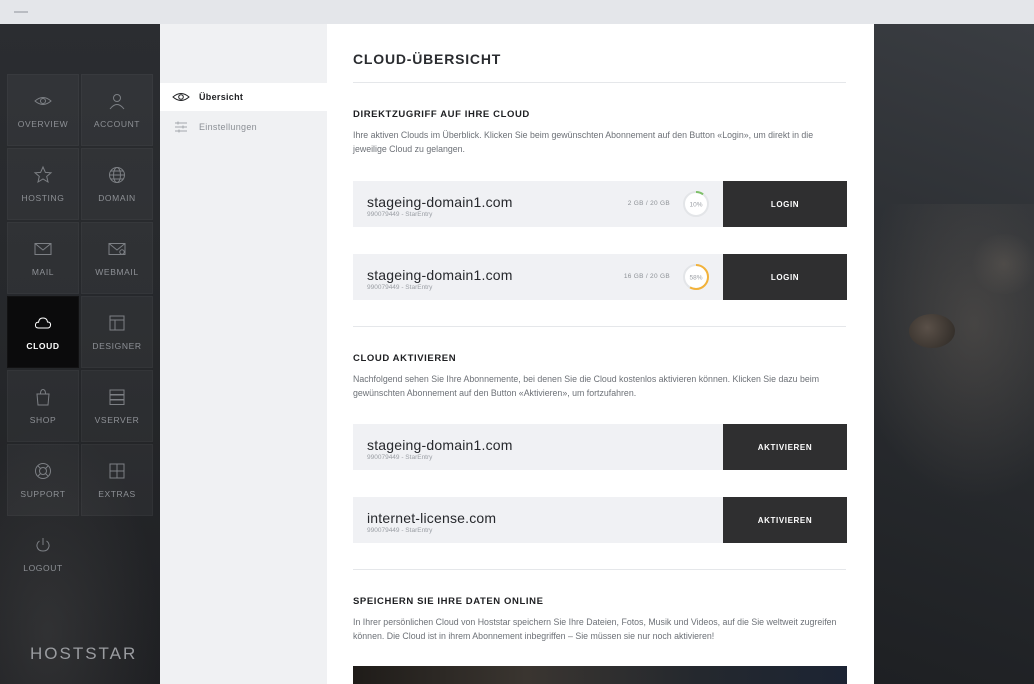 Image resolution: width=1034 pixels, height=684 pixels. What do you see at coordinates (221, 97) in the screenshot?
I see `subnav-item-label: Übersicht` at bounding box center [221, 97].